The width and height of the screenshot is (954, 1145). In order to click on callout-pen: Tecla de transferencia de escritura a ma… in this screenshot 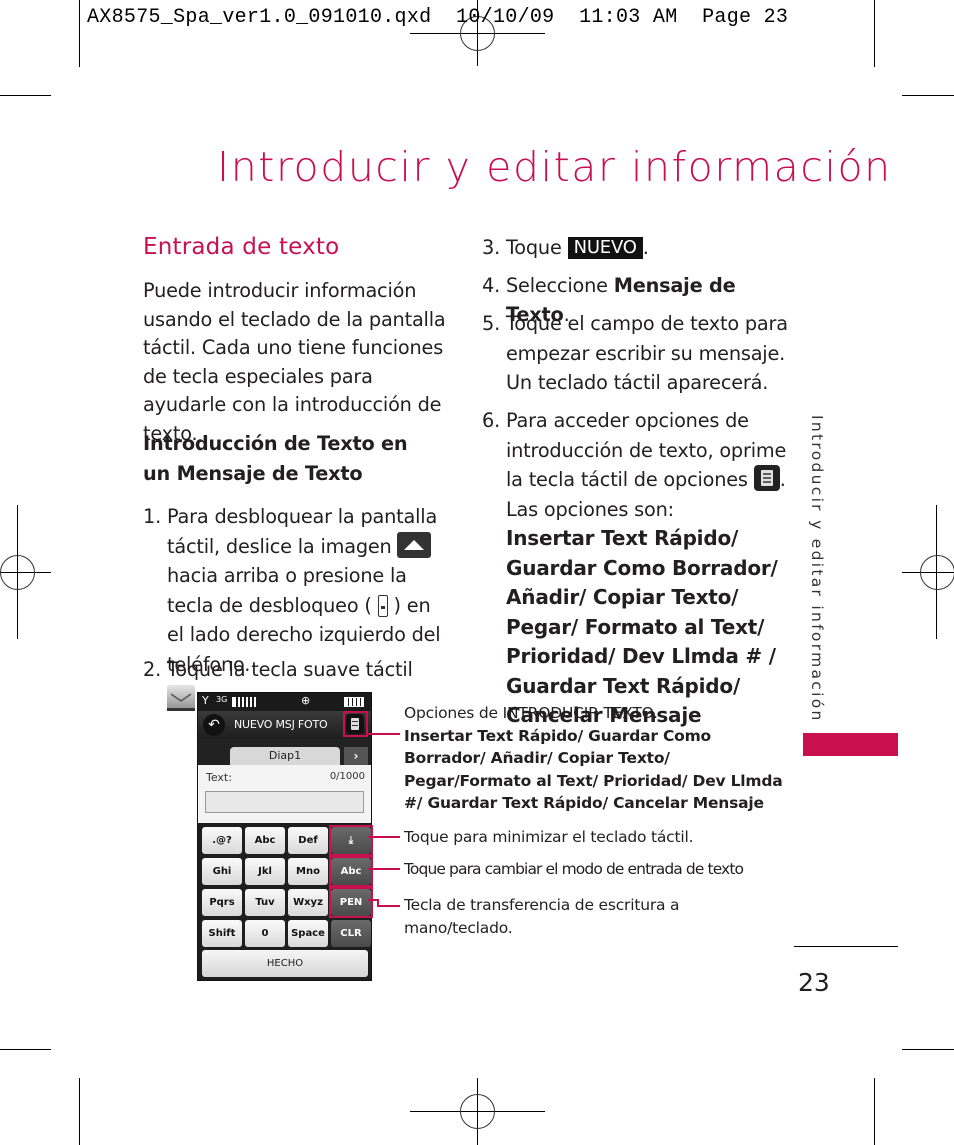, I will do `click(542, 916)`.